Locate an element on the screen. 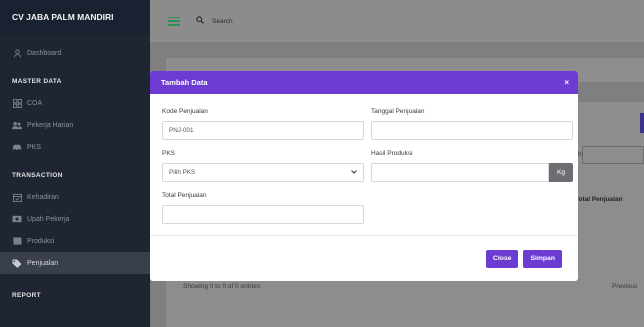  search-bar: Search is located at coordinates (214, 21).